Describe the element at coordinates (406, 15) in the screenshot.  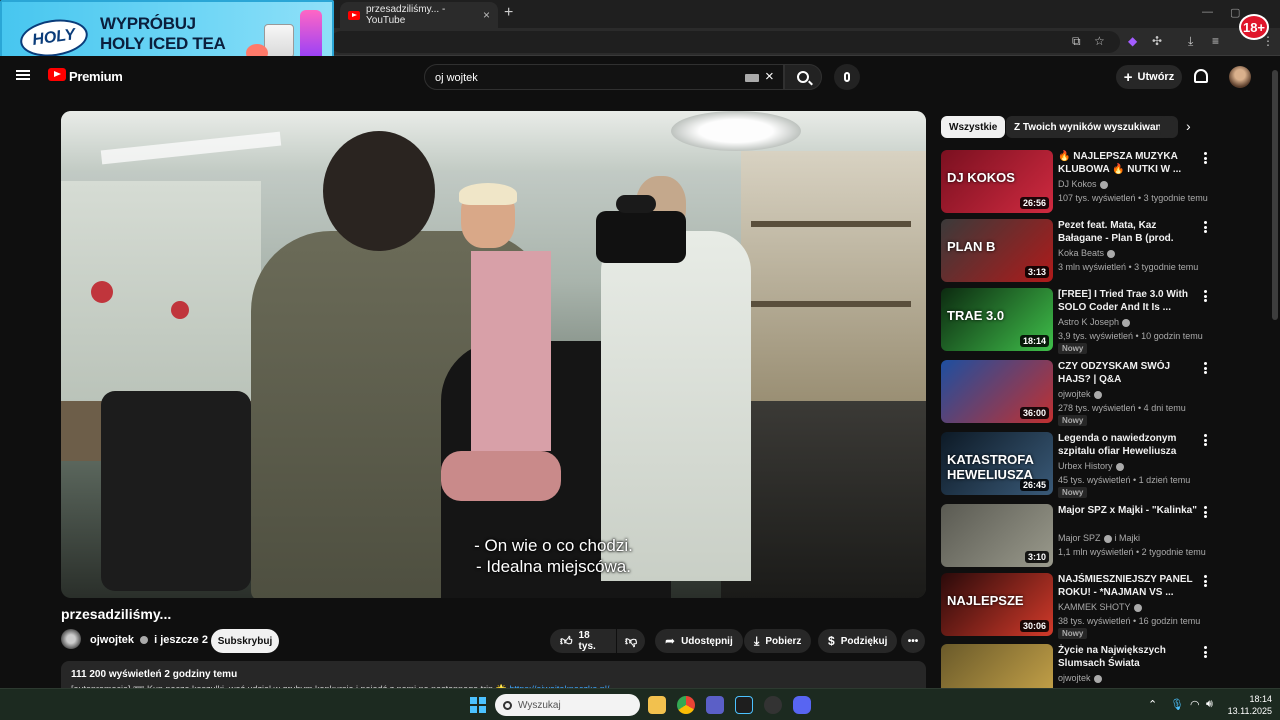
I see `tab-title: przesadziliśmy... - YouTube` at that location.